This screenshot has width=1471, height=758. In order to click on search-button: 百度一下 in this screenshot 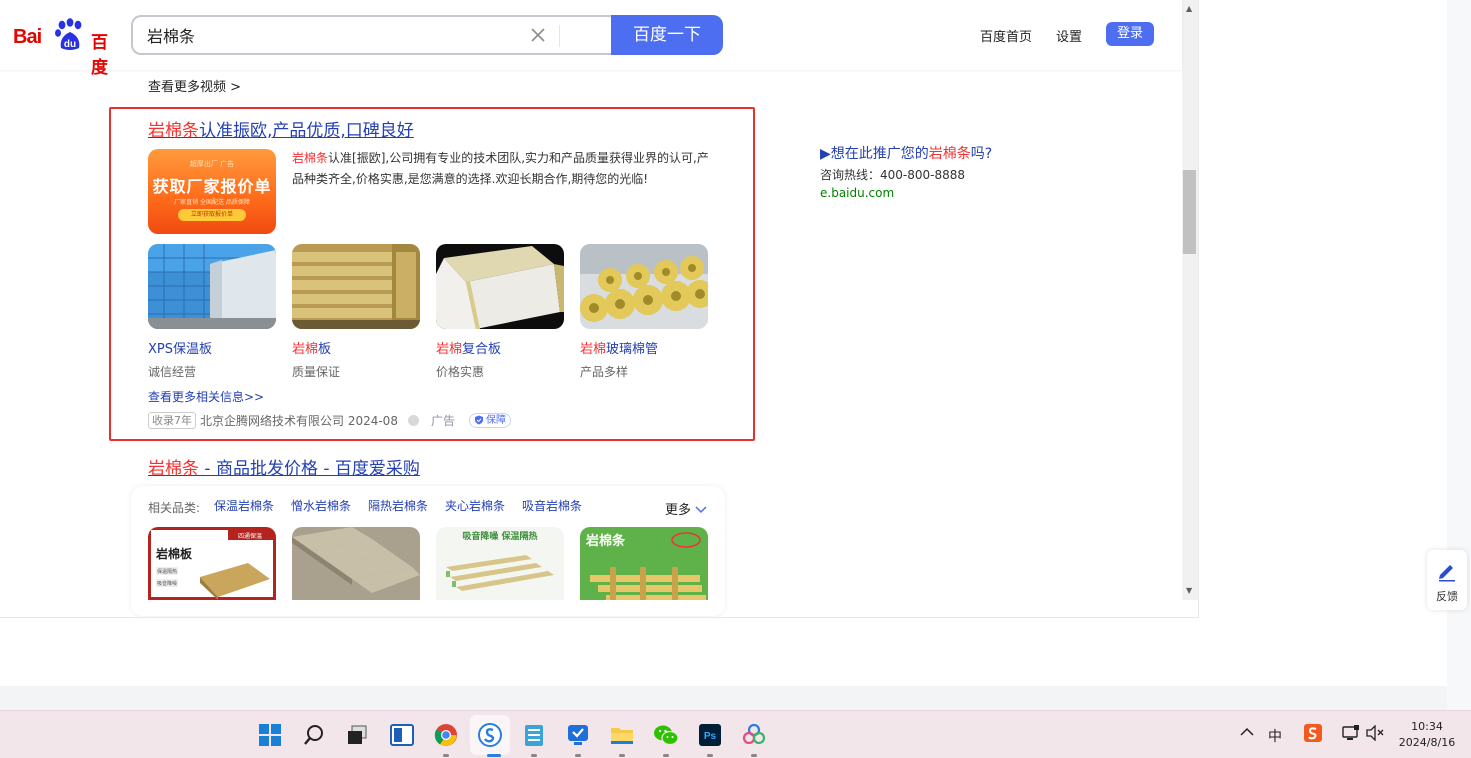, I will do `click(667, 35)`.